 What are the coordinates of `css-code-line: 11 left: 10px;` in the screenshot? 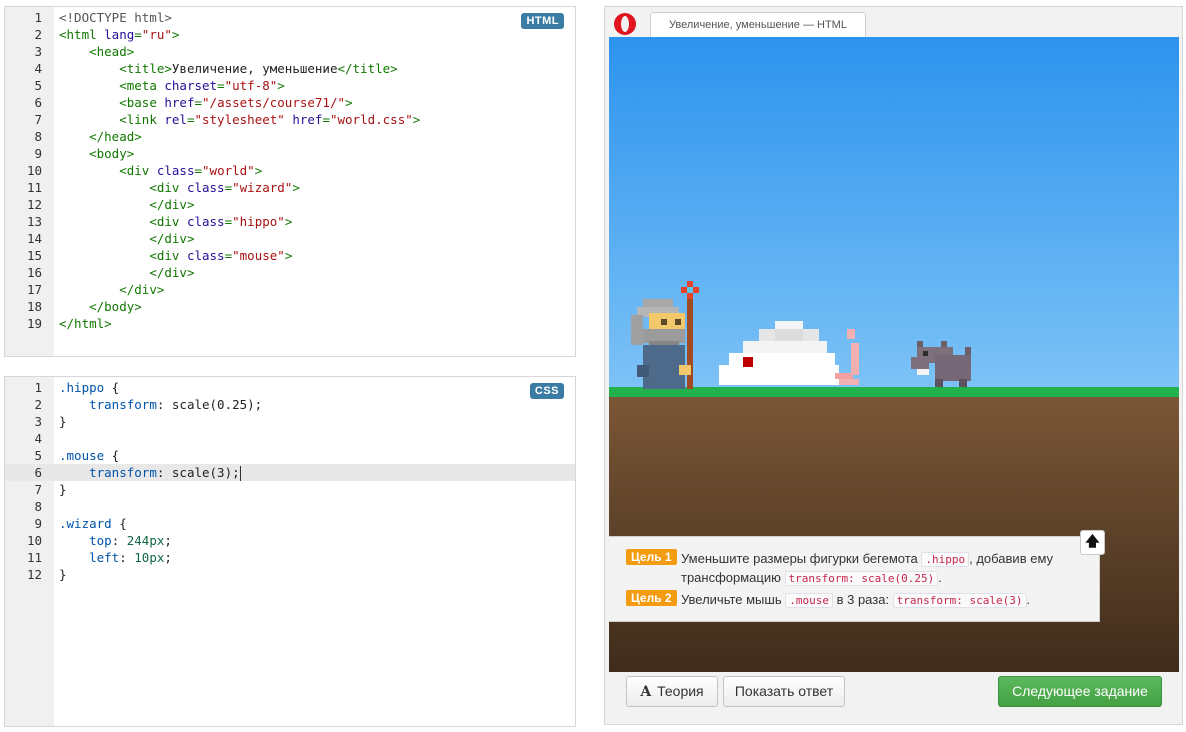 It's located at (290, 557).